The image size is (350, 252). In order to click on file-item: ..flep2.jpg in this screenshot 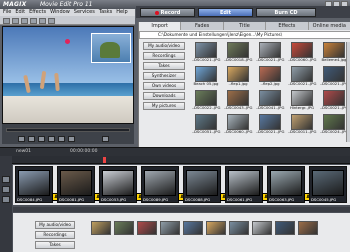, I will do `click(270, 78)`.